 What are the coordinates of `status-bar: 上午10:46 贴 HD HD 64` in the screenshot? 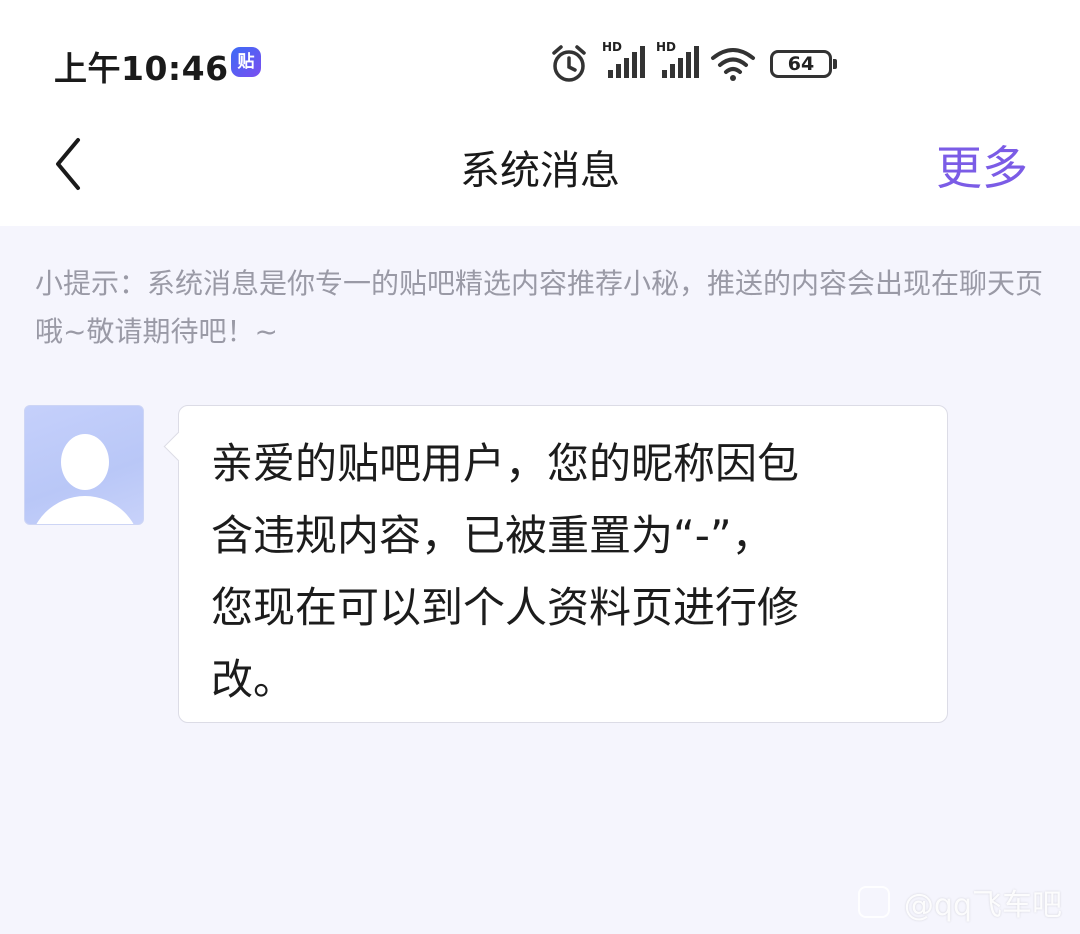 It's located at (540, 60).